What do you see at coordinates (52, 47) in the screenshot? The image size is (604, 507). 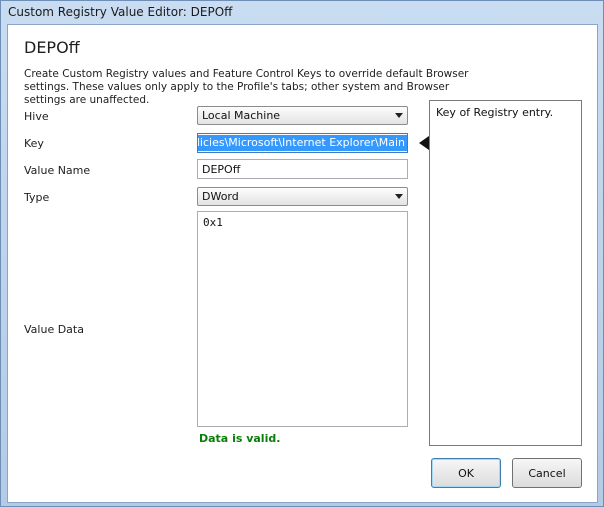 I see `page-title: DEPOff` at bounding box center [52, 47].